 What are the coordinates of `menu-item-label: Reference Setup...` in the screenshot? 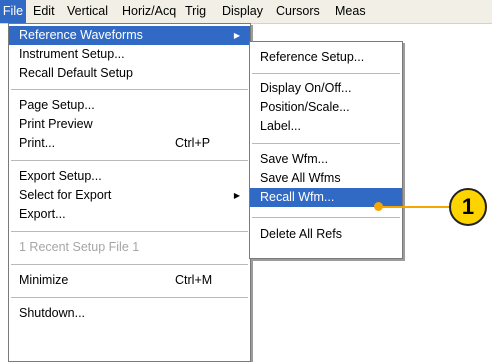 It's located at (312, 57).